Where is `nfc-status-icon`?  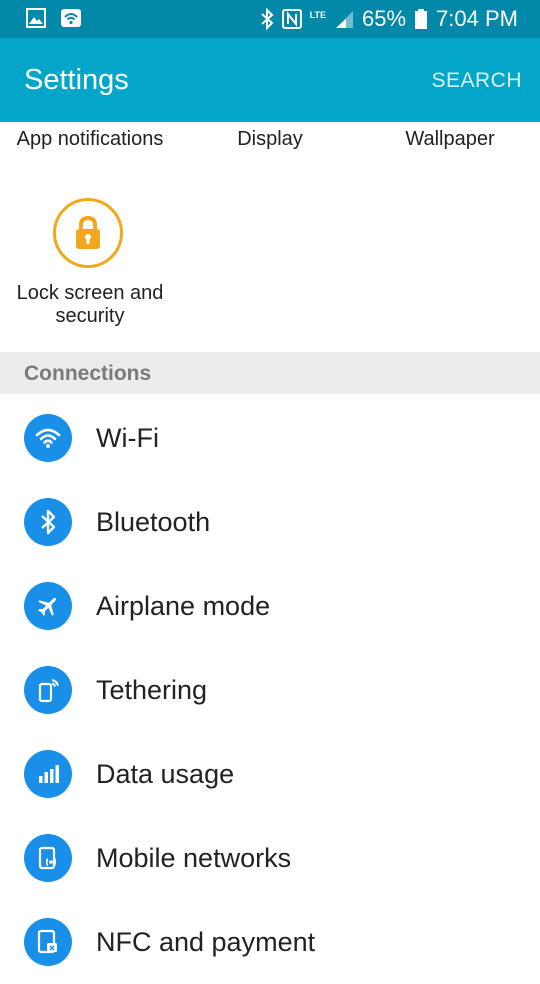
nfc-status-icon is located at coordinates (291, 19).